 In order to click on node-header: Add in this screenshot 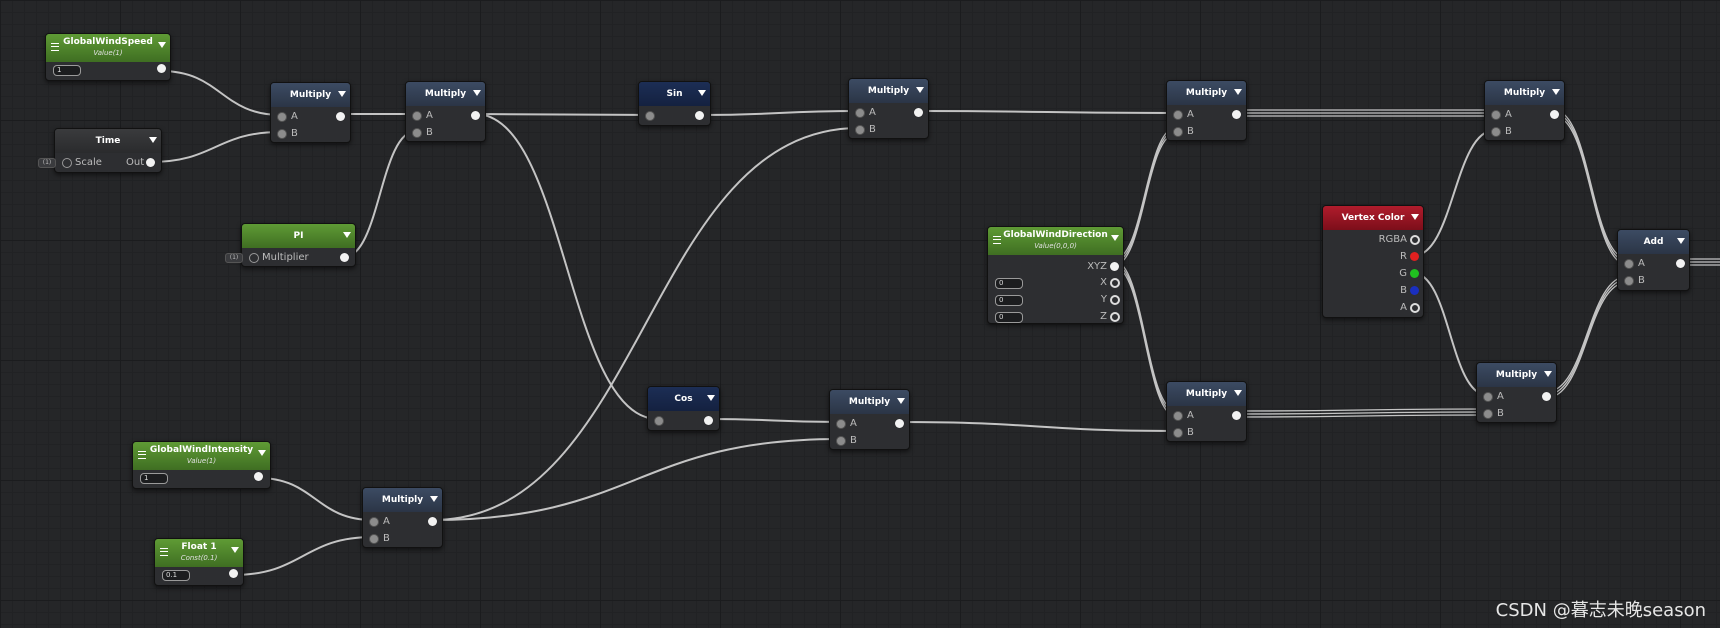, I will do `click(1653, 242)`.